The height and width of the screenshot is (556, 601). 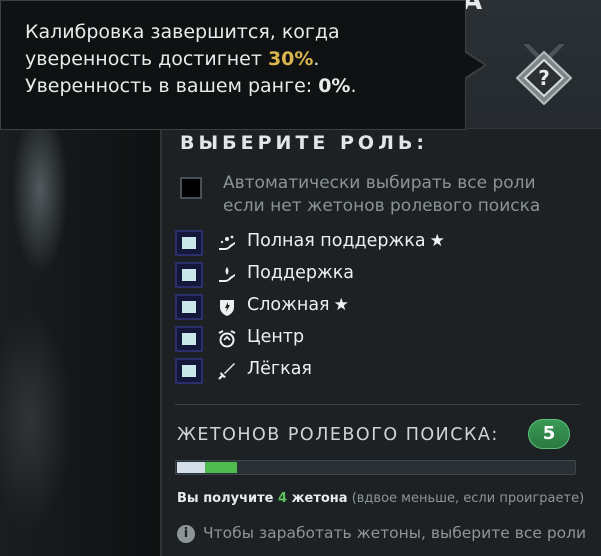 What do you see at coordinates (466, 498) in the screenshot?
I see `earn-note: (вдвое меньше, если проиграете)` at bounding box center [466, 498].